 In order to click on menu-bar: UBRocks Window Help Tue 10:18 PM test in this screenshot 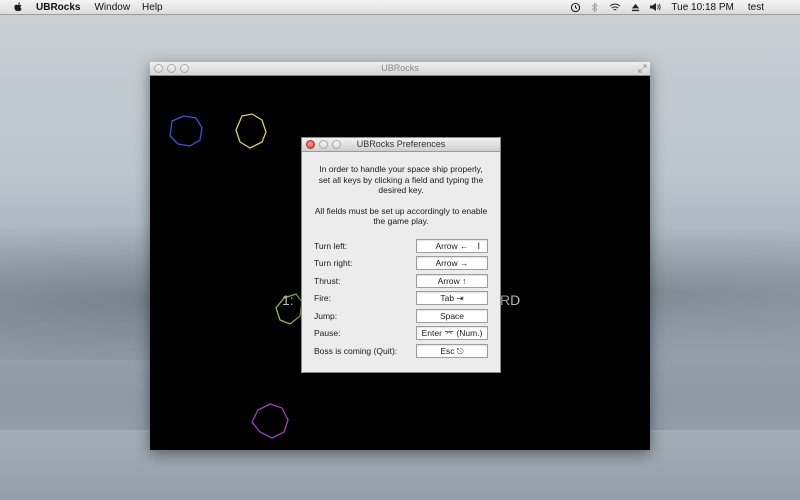, I will do `click(400, 7)`.